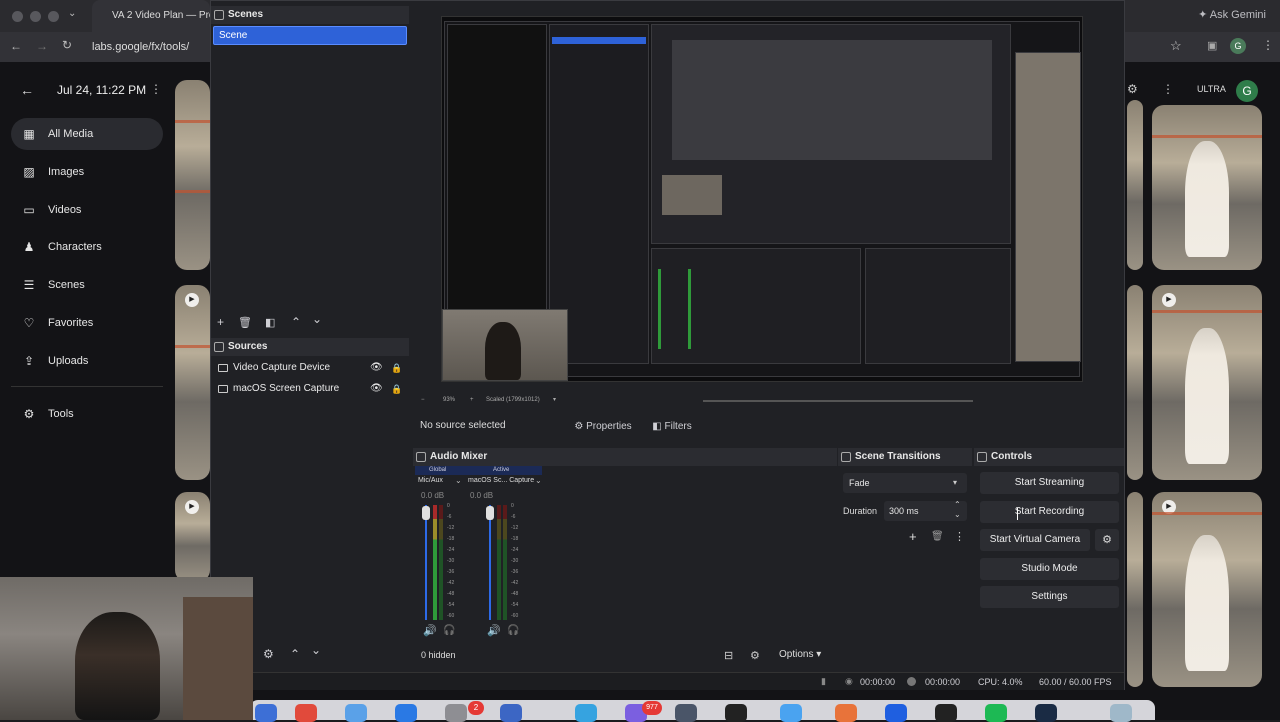 Image resolution: width=1280 pixels, height=722 pixels. I want to click on browser-menu-icon: ⋮, so click(1268, 45).